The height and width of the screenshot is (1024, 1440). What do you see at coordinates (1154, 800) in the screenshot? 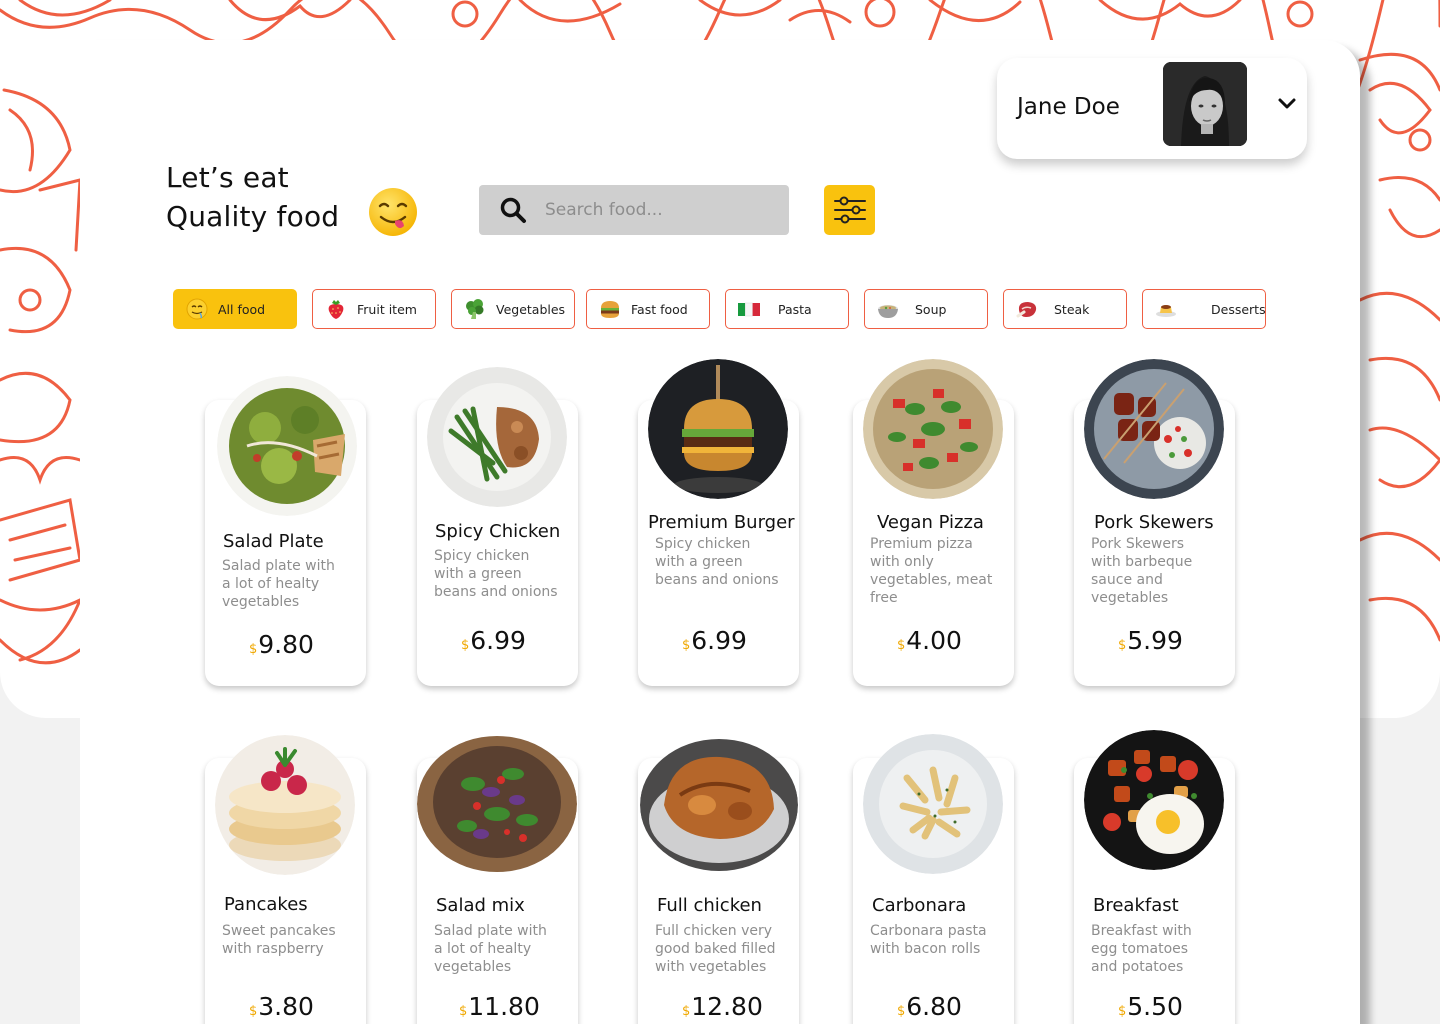
I see `food-image-breakfast` at bounding box center [1154, 800].